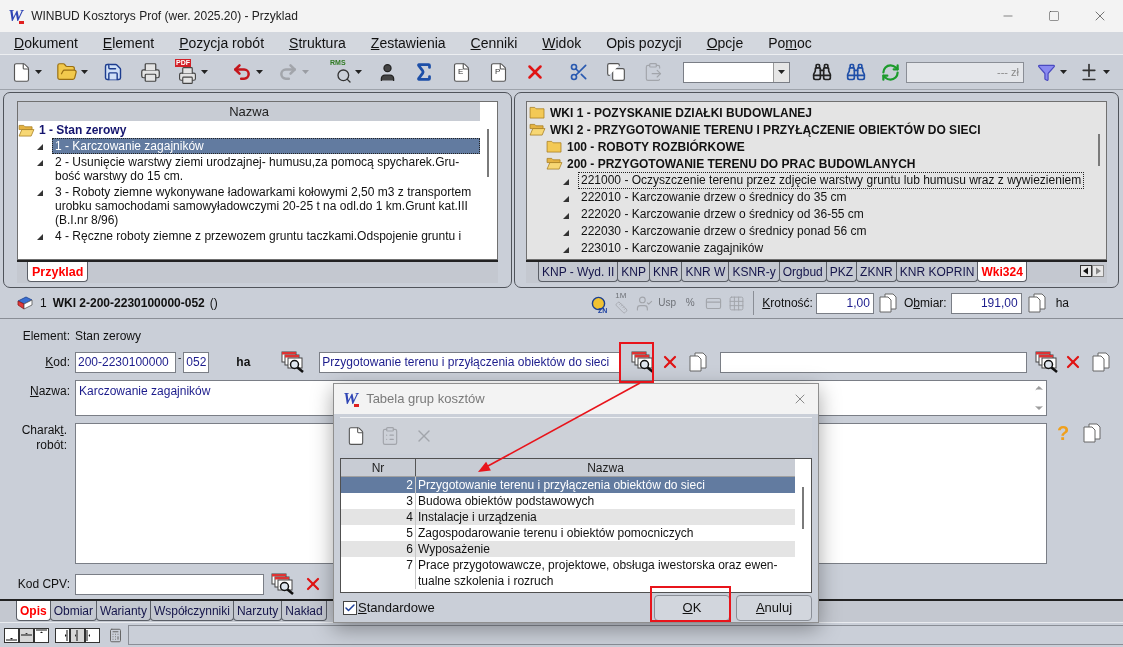 Image resolution: width=1123 pixels, height=647 pixels. Describe the element at coordinates (150, 72) in the screenshot. I see `printer-icon` at that location.